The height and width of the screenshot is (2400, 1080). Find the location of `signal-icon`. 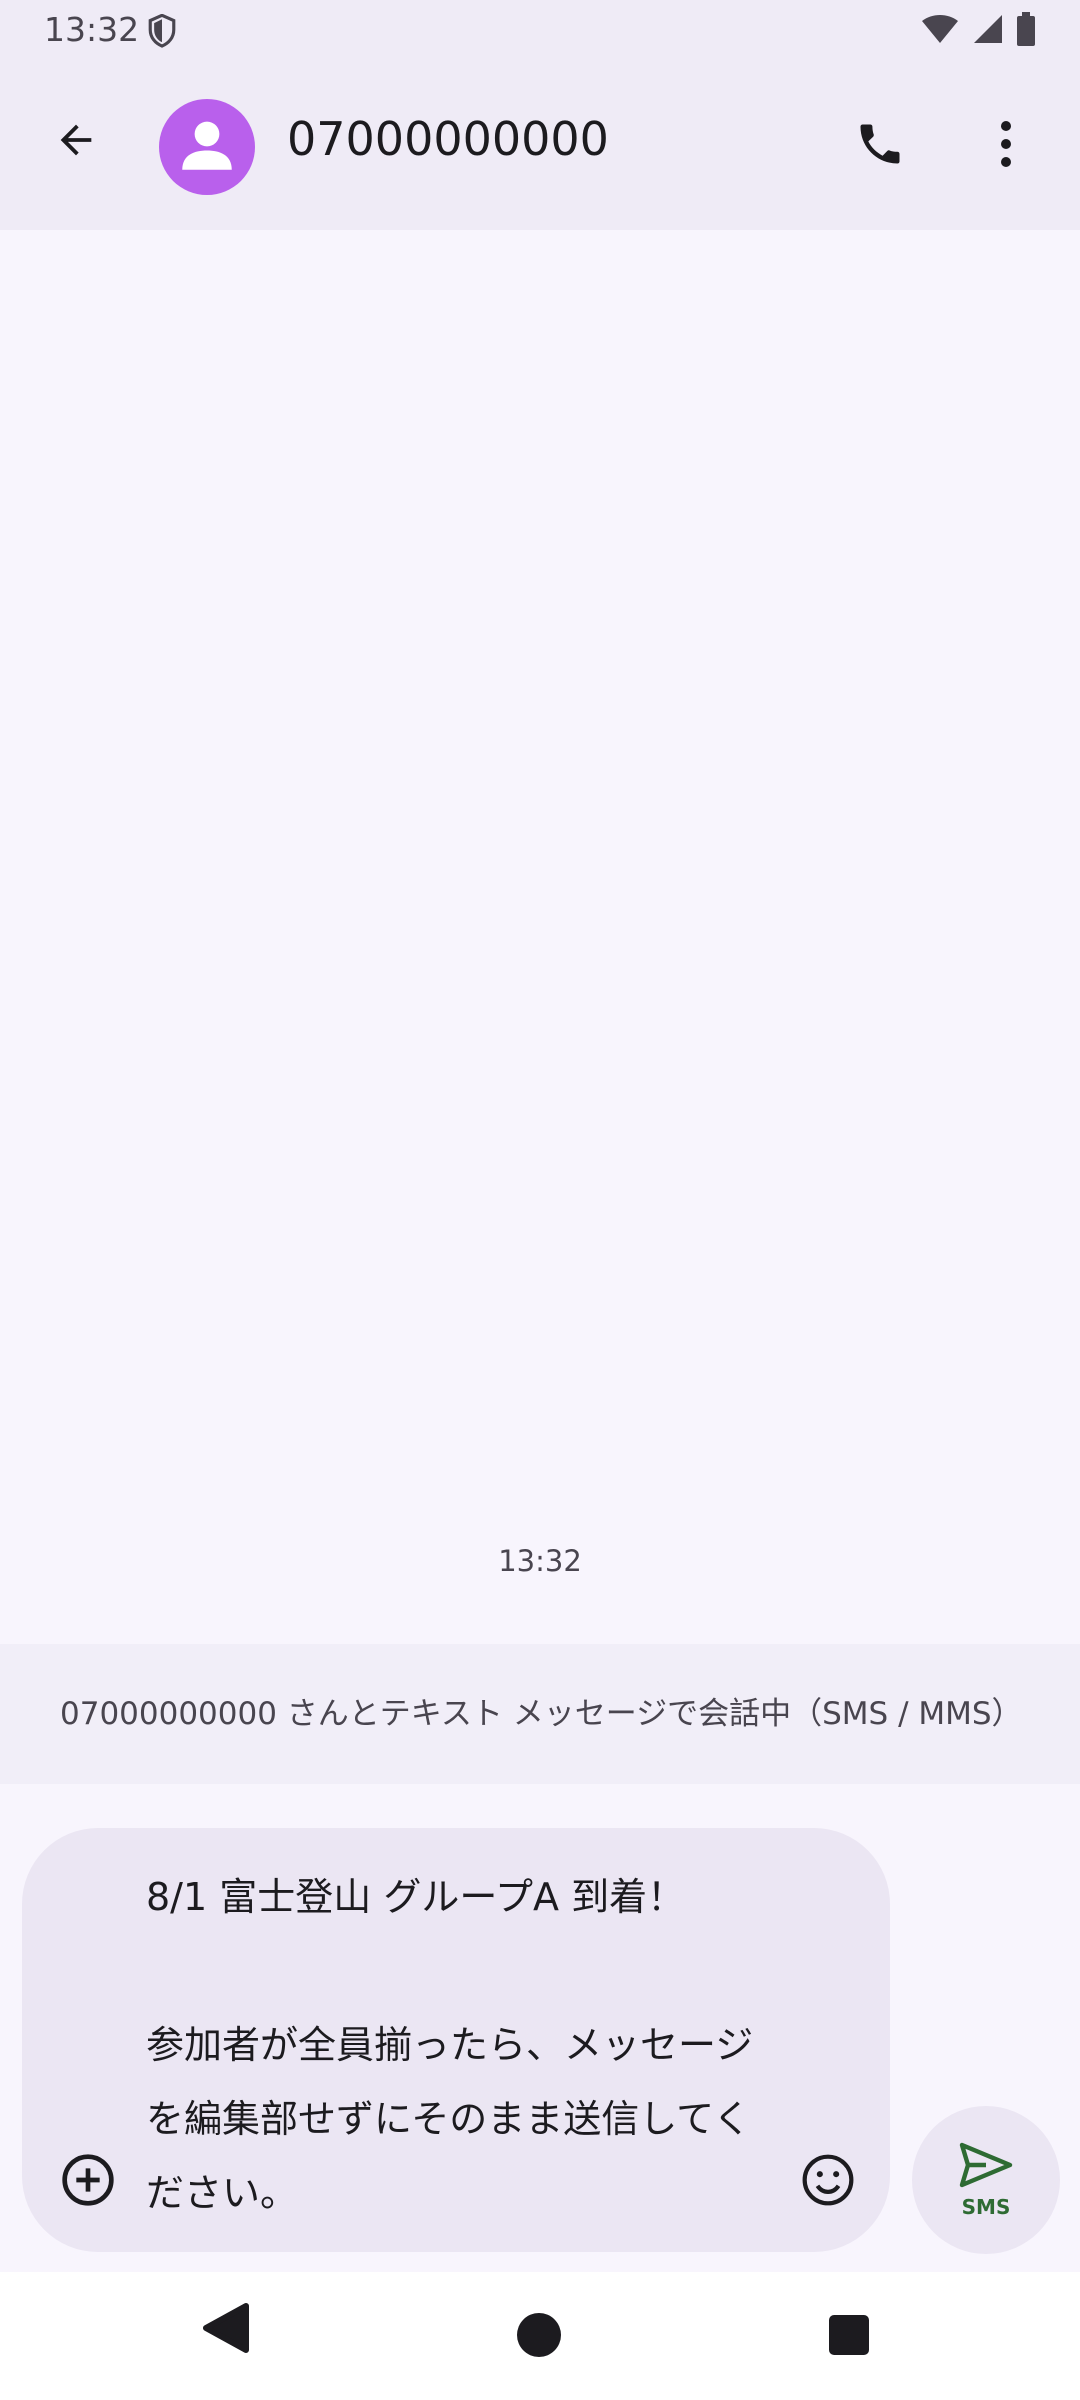

signal-icon is located at coordinates (988, 31).